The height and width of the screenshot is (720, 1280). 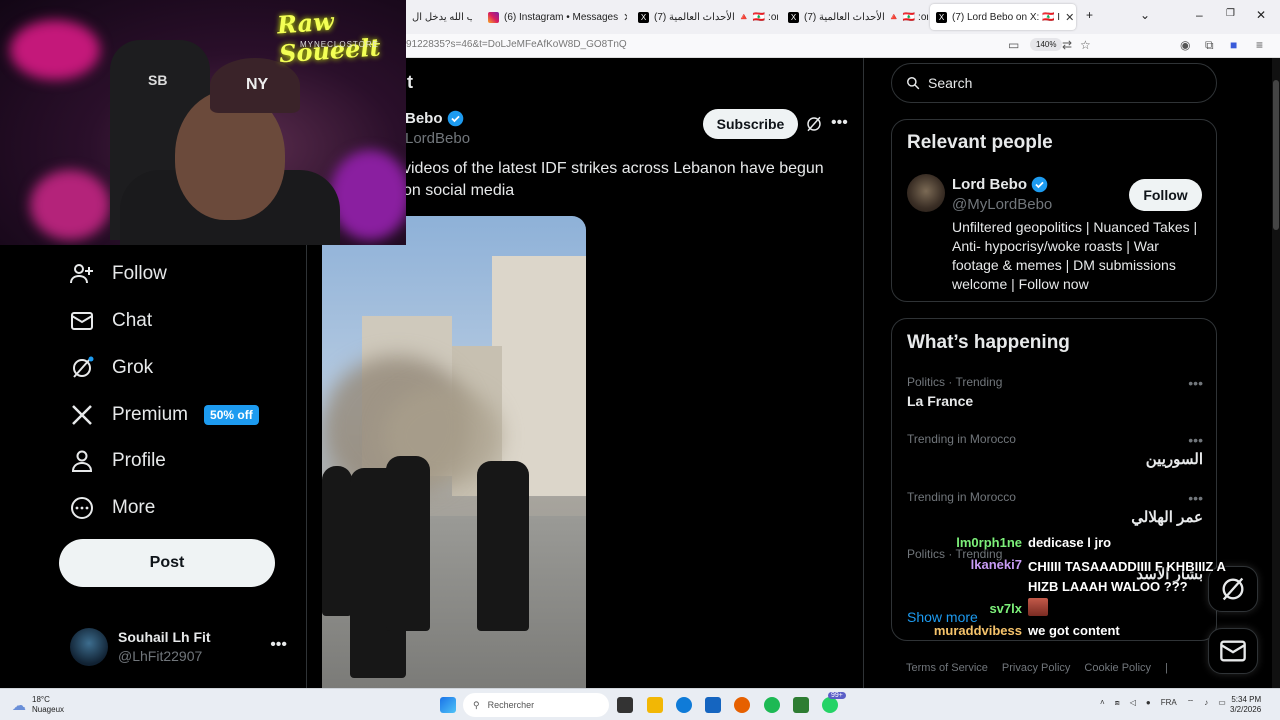 What do you see at coordinates (625, 705) in the screenshot?
I see `task-view-icon` at bounding box center [625, 705].